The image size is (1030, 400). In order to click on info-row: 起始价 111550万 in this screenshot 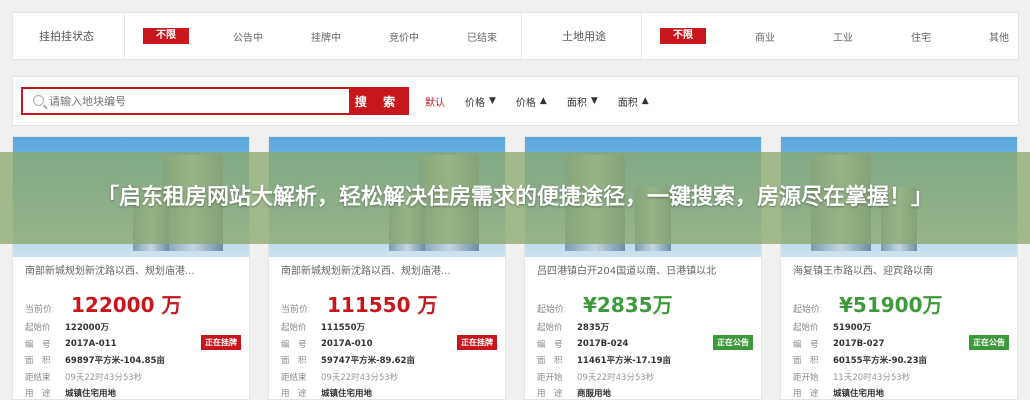, I will do `click(387, 327)`.